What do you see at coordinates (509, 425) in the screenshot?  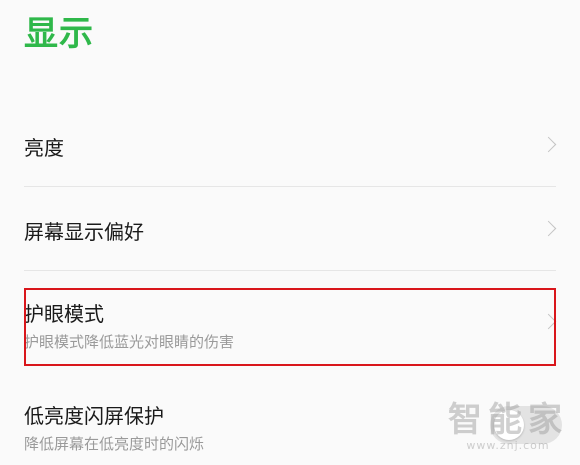 I see `toggle-knob` at bounding box center [509, 425].